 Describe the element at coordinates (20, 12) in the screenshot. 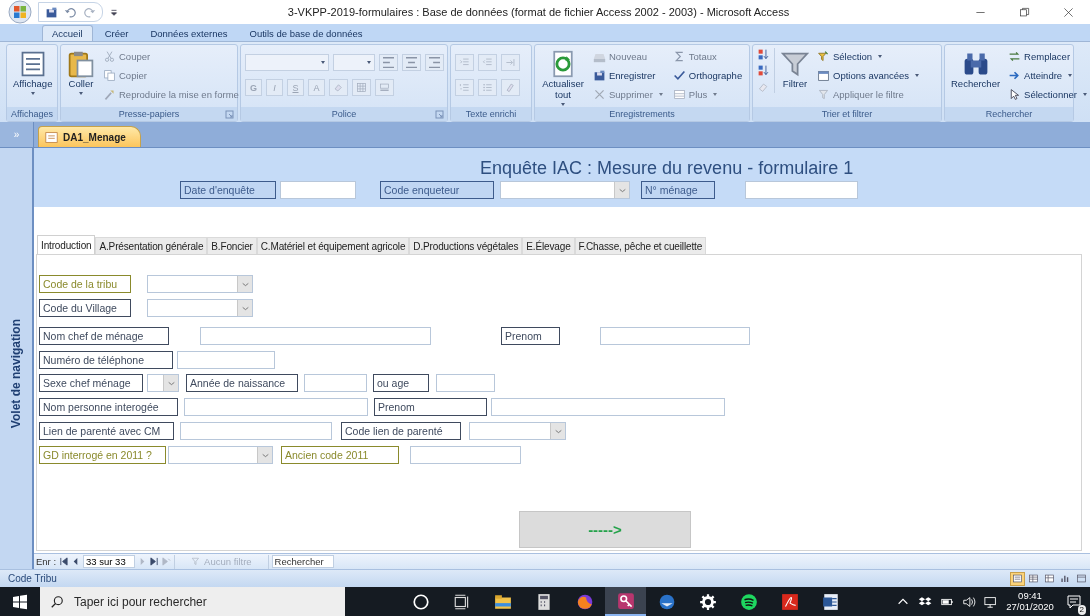

I see `office-logo-icon` at that location.